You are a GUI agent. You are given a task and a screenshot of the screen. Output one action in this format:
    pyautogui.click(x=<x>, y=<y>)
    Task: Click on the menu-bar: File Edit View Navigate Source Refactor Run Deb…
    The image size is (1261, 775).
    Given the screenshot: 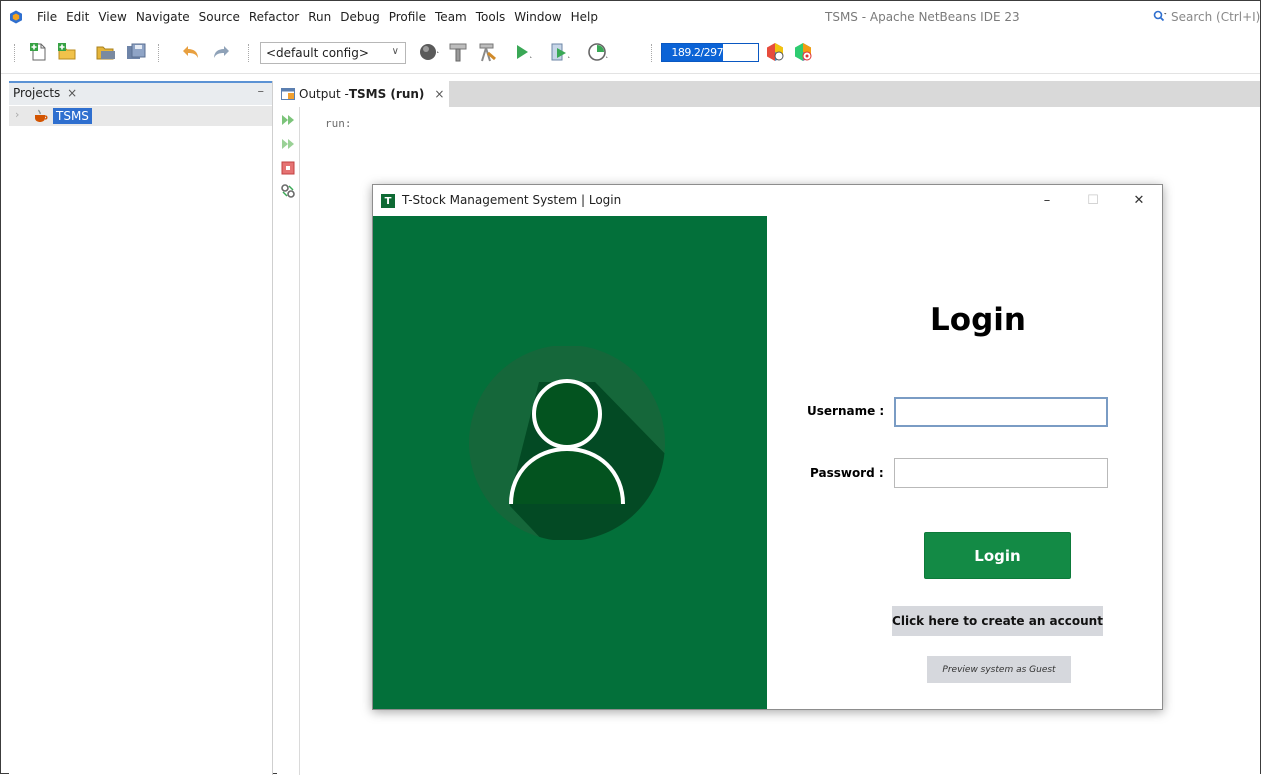 What is the action you would take?
    pyautogui.click(x=630, y=17)
    